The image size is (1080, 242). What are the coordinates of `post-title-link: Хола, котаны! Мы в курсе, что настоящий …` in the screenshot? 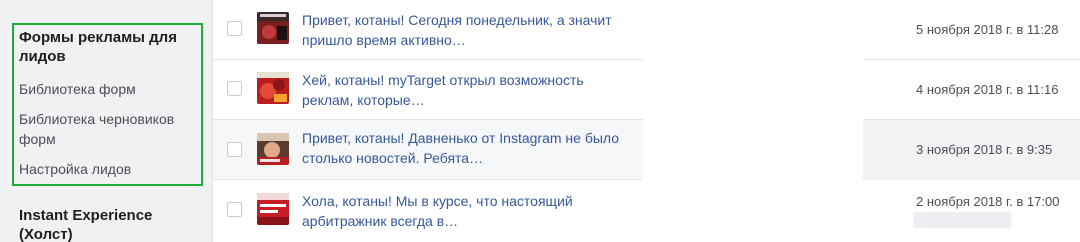 It's located at (467, 211).